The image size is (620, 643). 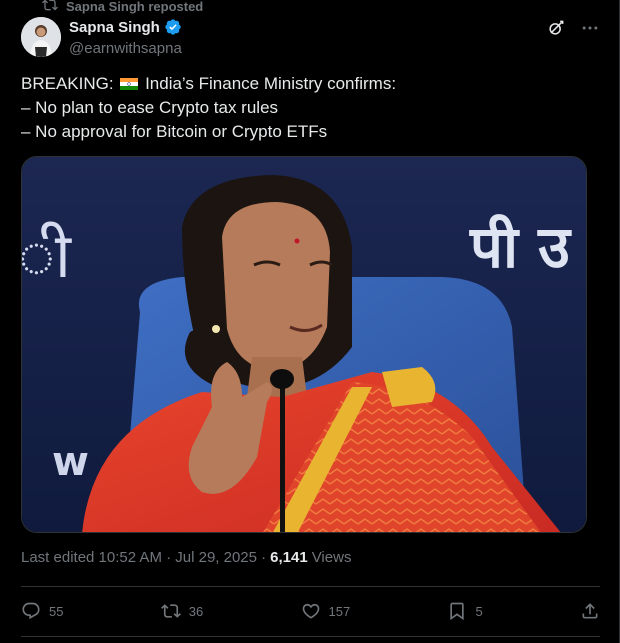 What do you see at coordinates (47, 255) in the screenshot?
I see `bg-text-left: ी` at bounding box center [47, 255].